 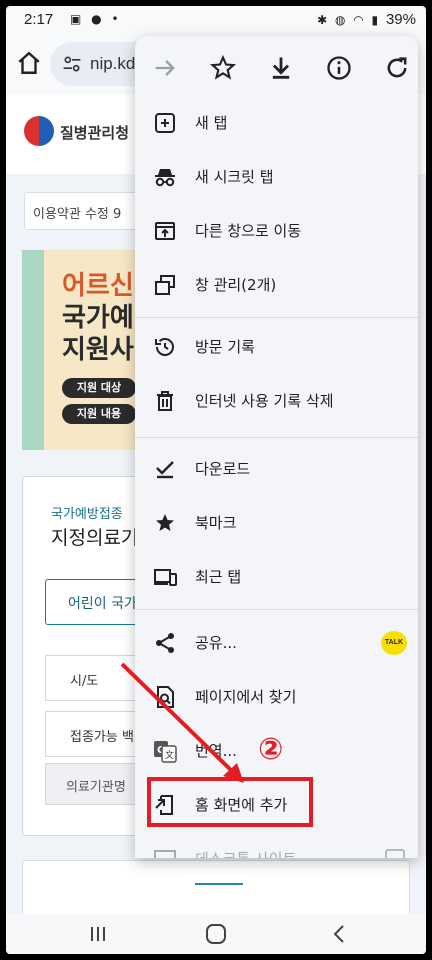 I want to click on incognito-icon, so click(x=165, y=178).